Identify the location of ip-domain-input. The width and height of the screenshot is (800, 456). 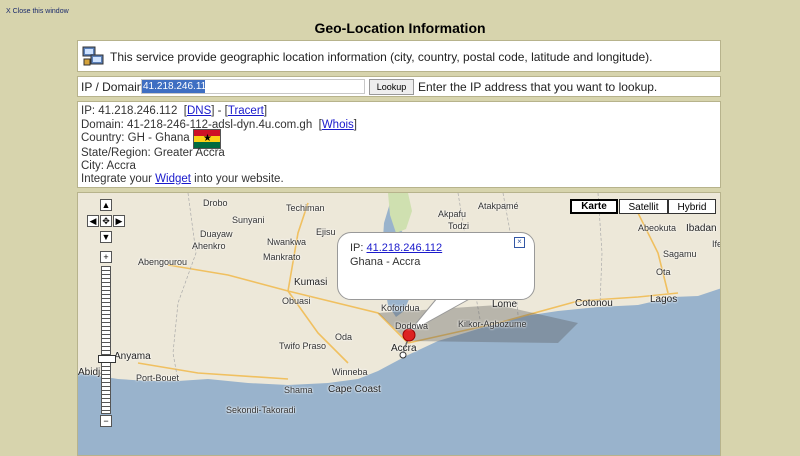
(253, 86).